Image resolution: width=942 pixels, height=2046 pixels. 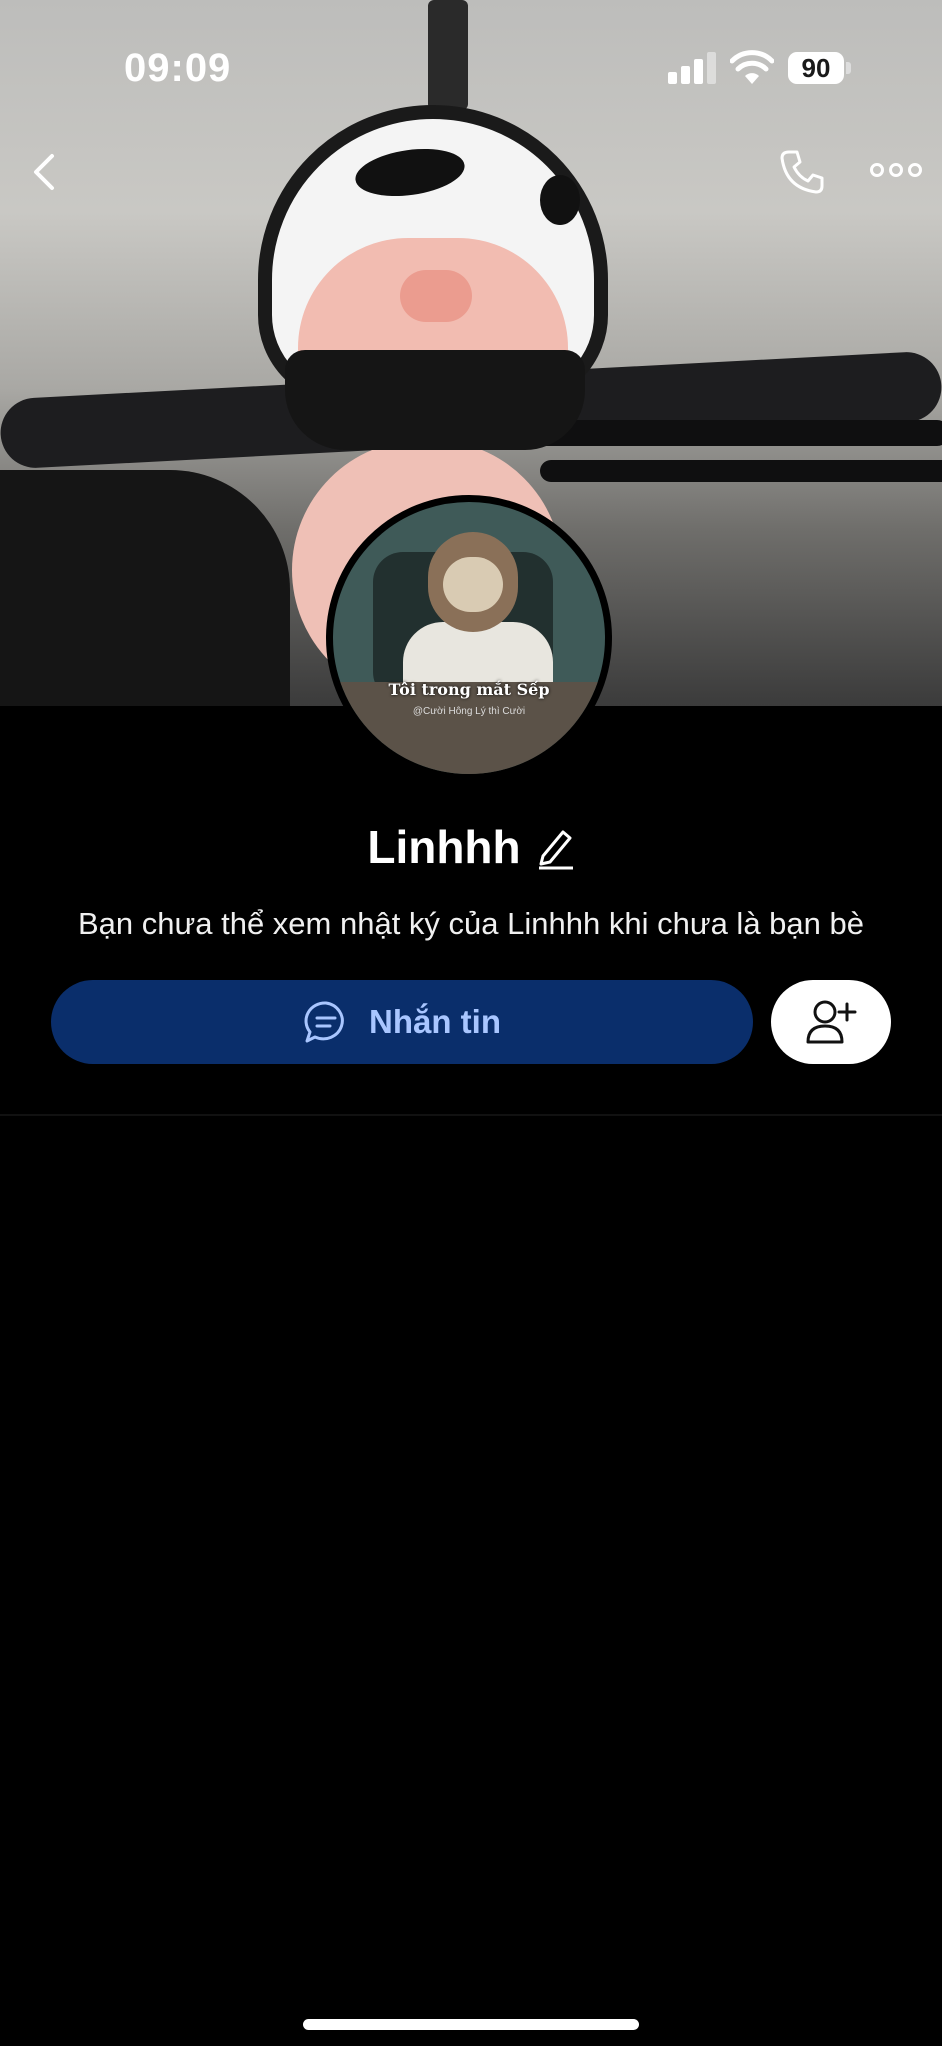 What do you see at coordinates (469, 638) in the screenshot?
I see `avatar: Tôi trong mắt Sếp @Cười Hông Lý thì Cười` at bounding box center [469, 638].